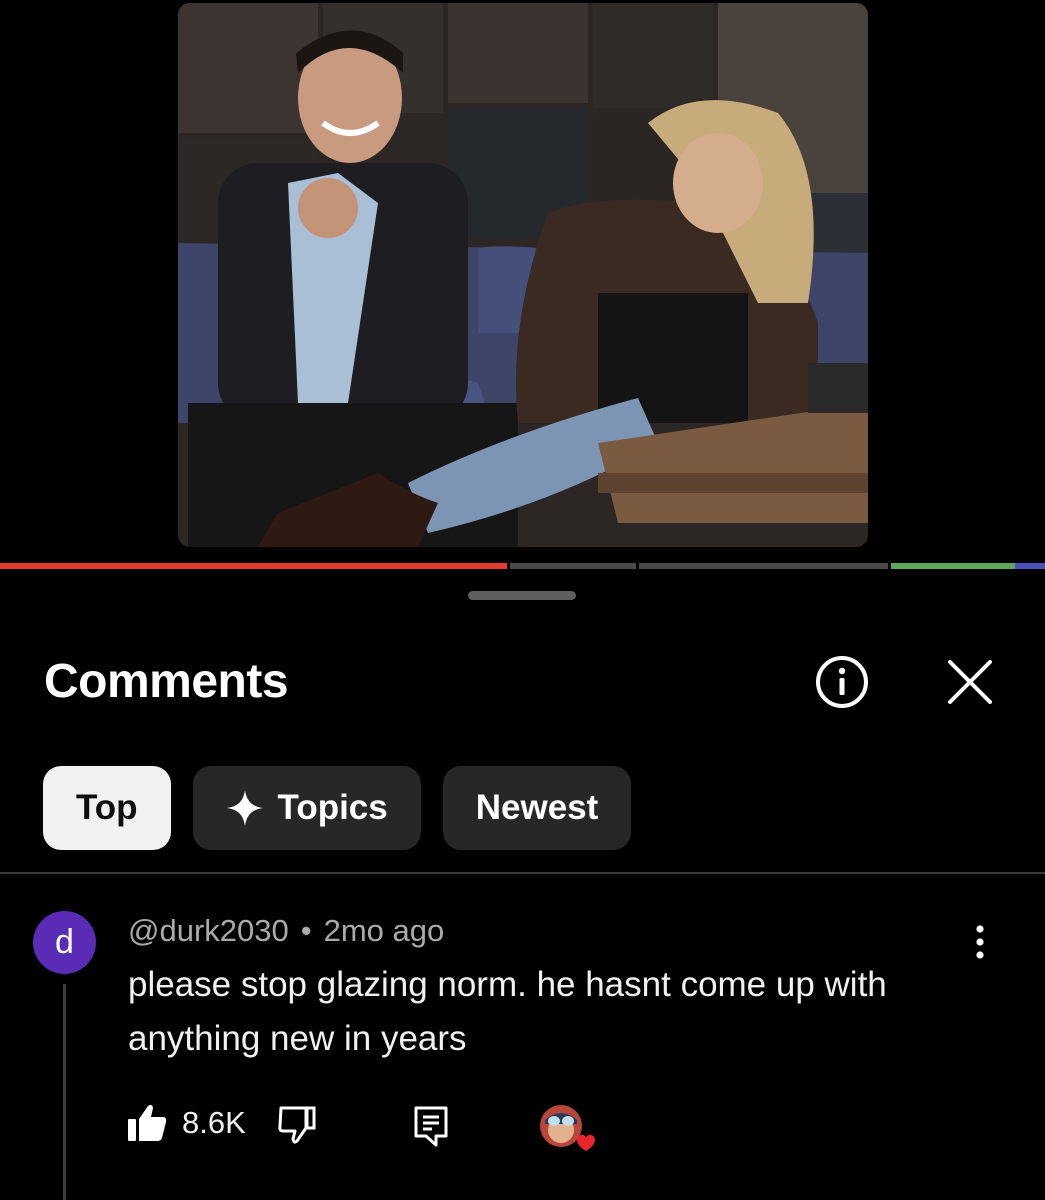 The image size is (1045, 1200). What do you see at coordinates (214, 1122) in the screenshot?
I see `like-count: 8.6K` at bounding box center [214, 1122].